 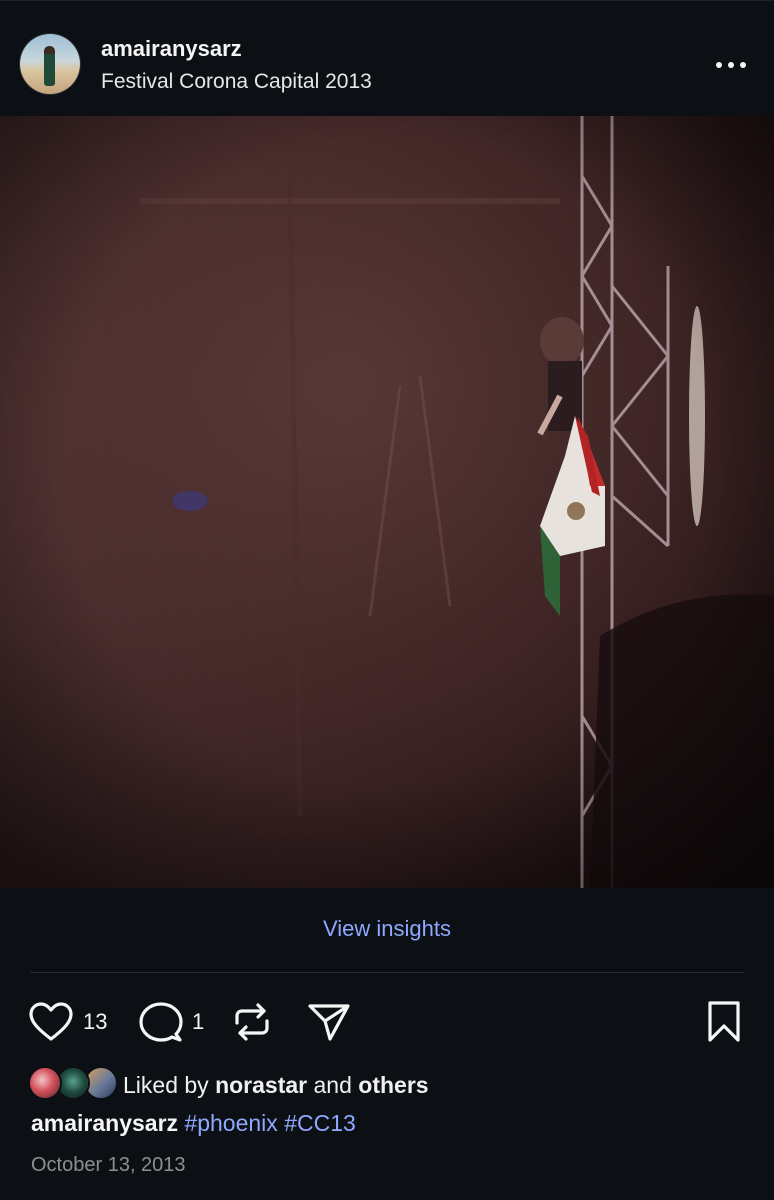 What do you see at coordinates (236, 82) in the screenshot?
I see `post-location: Festival Corona Capital 2013` at bounding box center [236, 82].